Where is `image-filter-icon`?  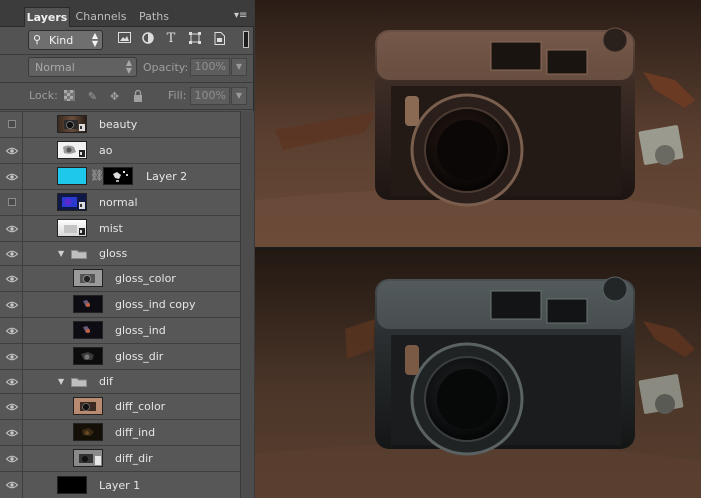
image-filter-icon is located at coordinates (124, 39).